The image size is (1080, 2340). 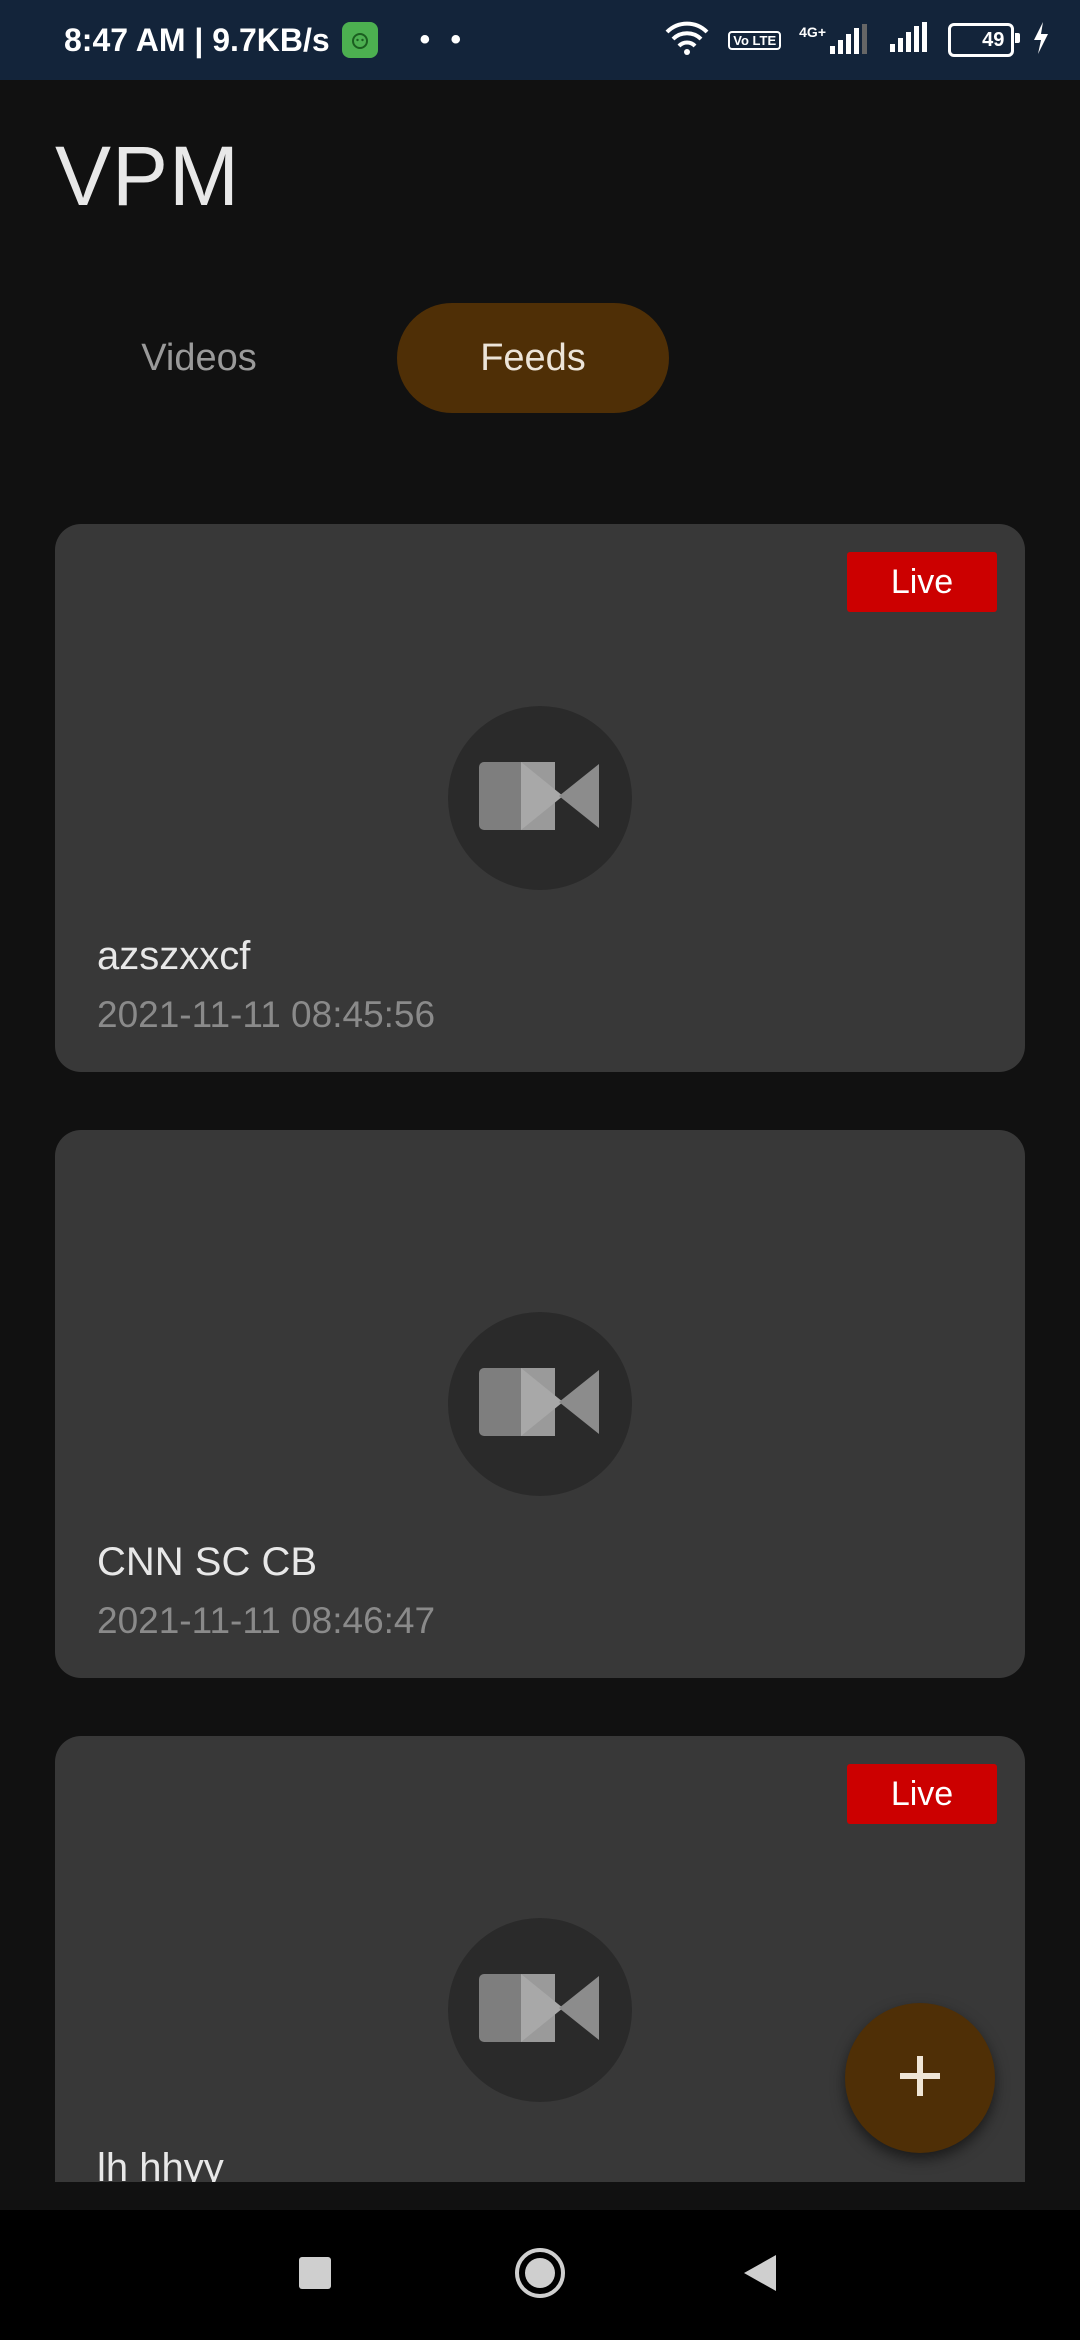 I want to click on volte-icon: Vo LTE, so click(x=755, y=40).